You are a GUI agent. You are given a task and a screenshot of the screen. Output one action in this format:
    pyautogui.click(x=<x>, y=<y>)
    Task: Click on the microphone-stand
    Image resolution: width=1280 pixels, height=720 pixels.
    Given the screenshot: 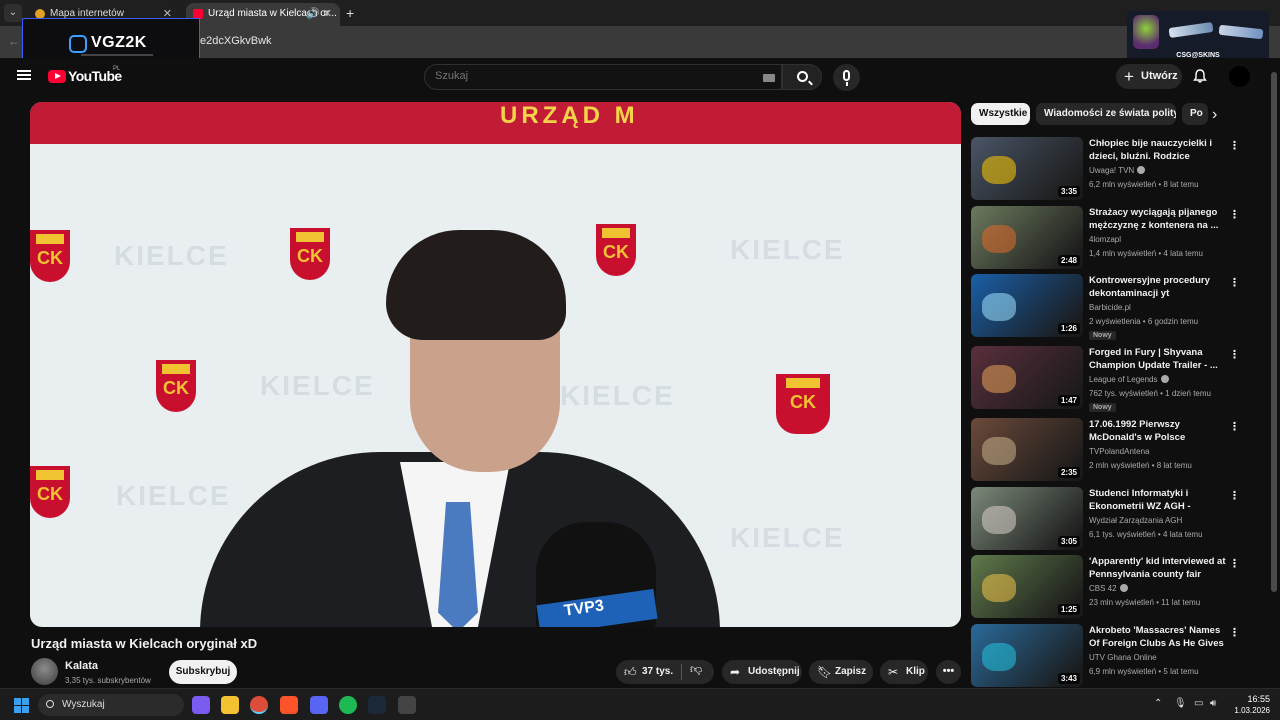 What is the action you would take?
    pyautogui.click(x=847, y=84)
    